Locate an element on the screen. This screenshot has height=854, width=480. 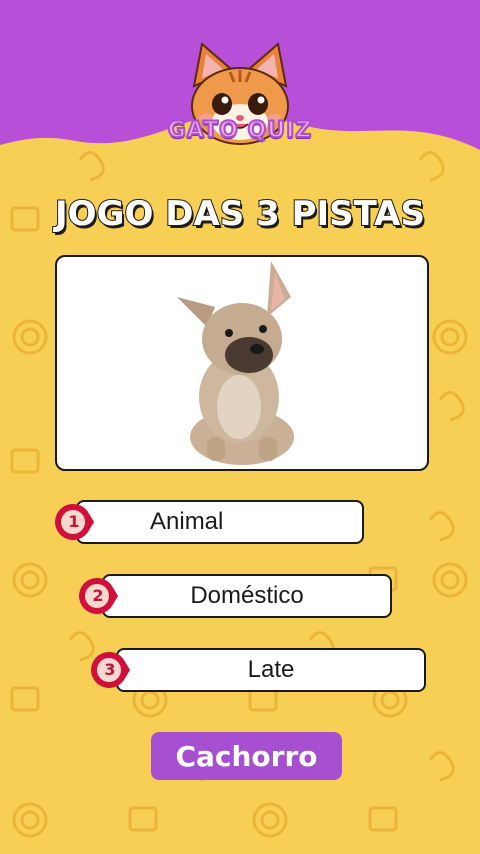
clue-number-3: 3 is located at coordinates (110, 669).